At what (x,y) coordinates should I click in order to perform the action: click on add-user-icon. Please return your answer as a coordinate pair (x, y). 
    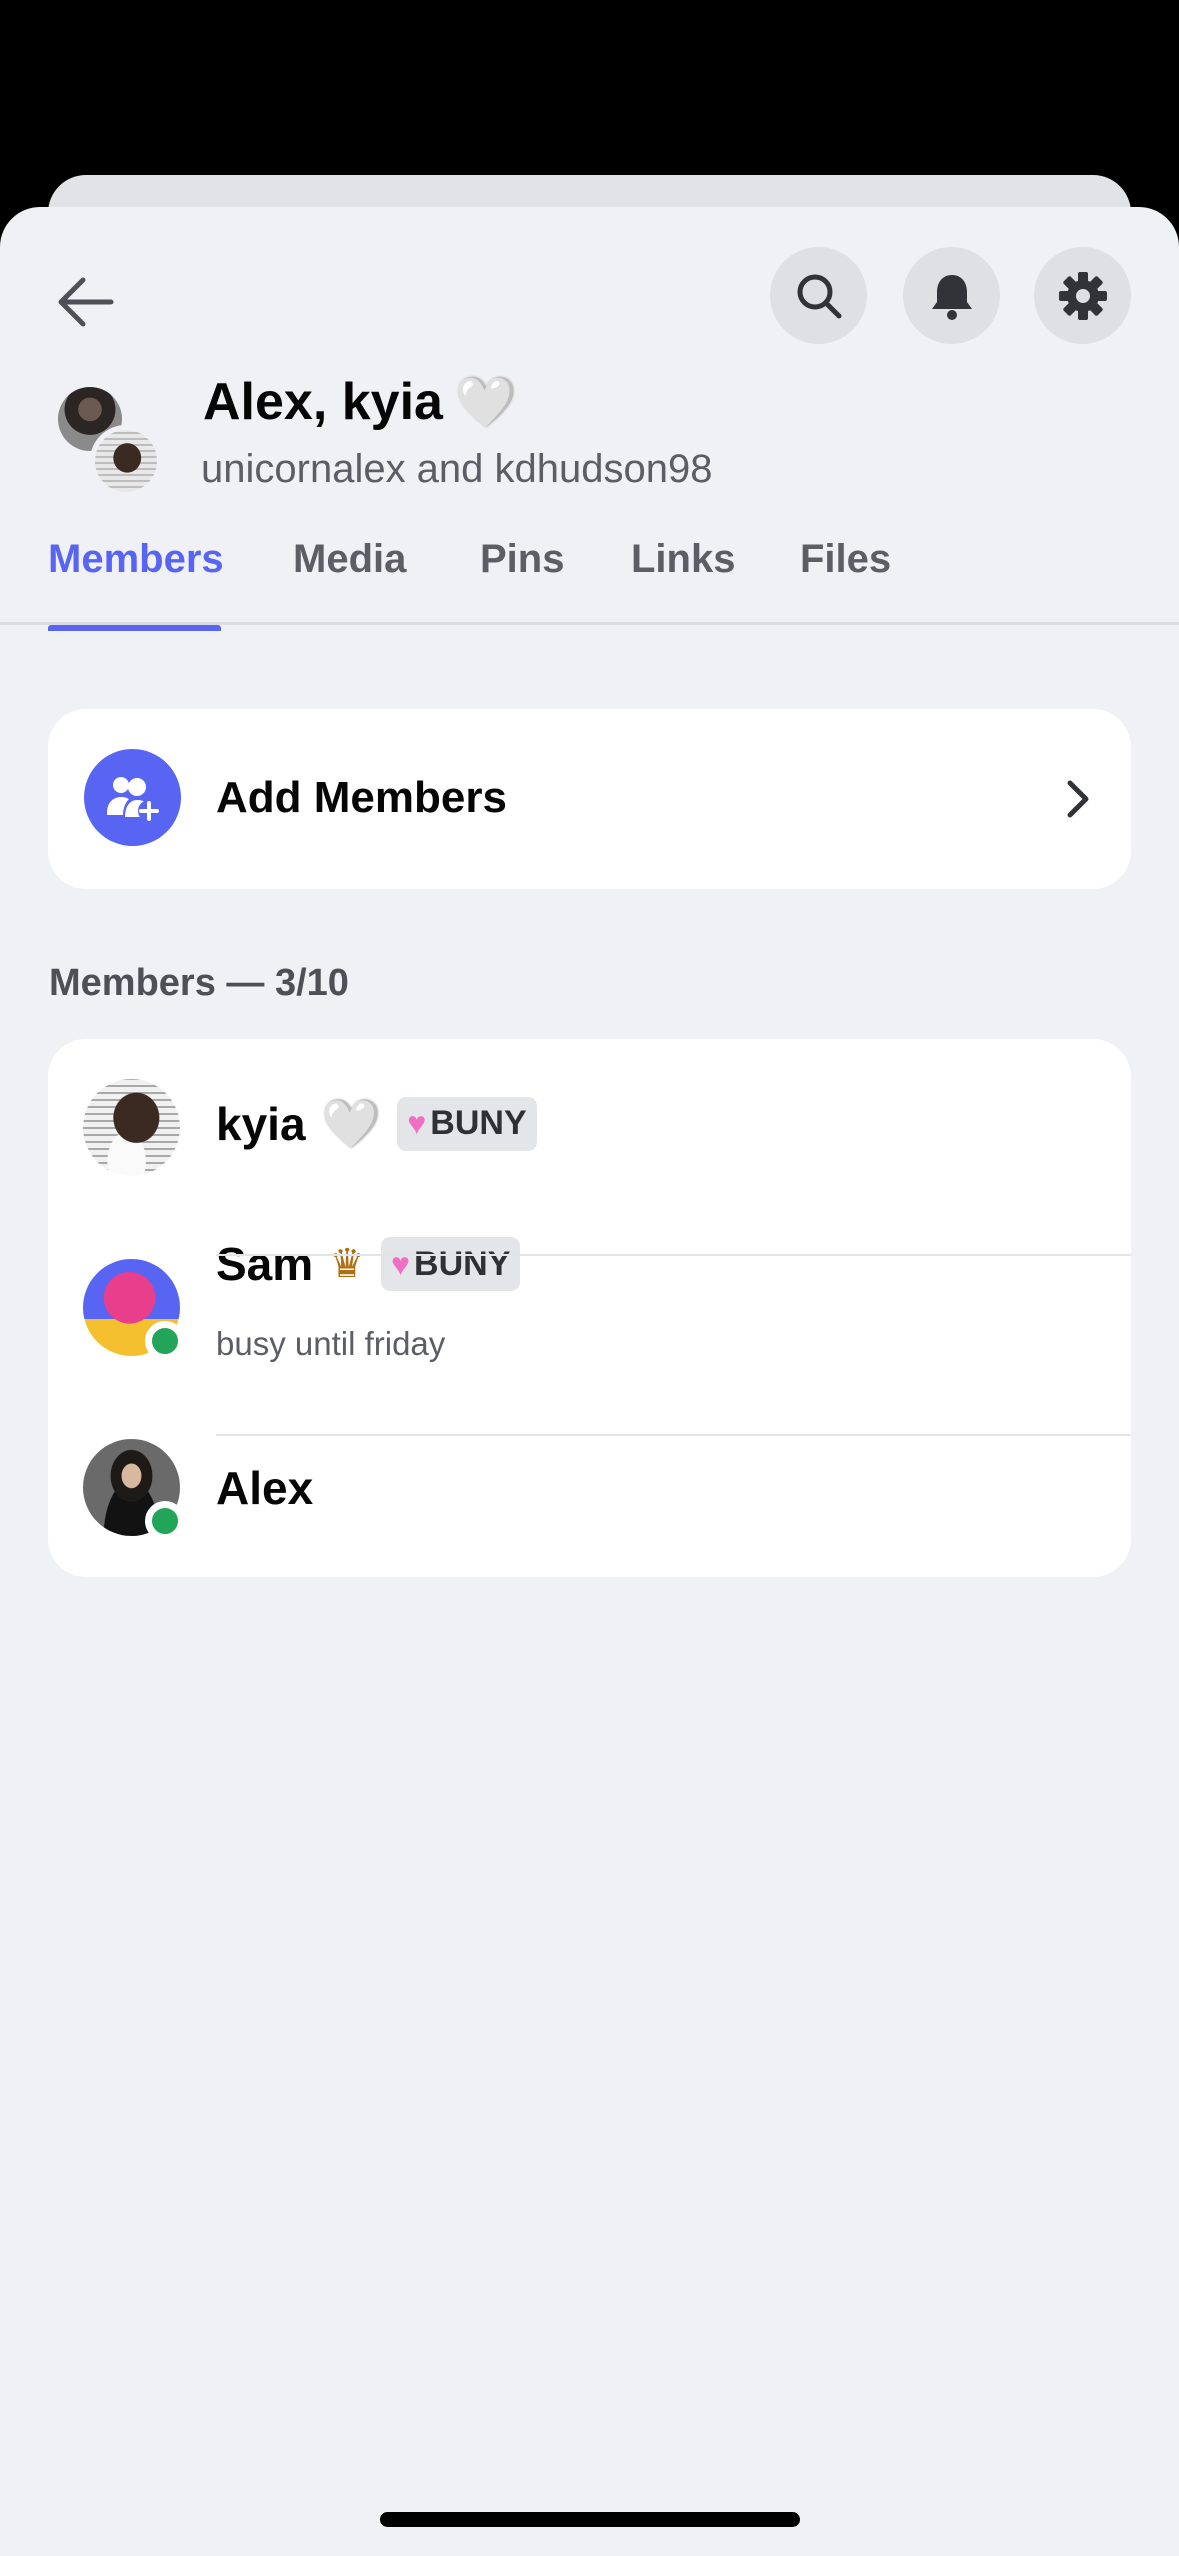
    Looking at the image, I should click on (132, 797).